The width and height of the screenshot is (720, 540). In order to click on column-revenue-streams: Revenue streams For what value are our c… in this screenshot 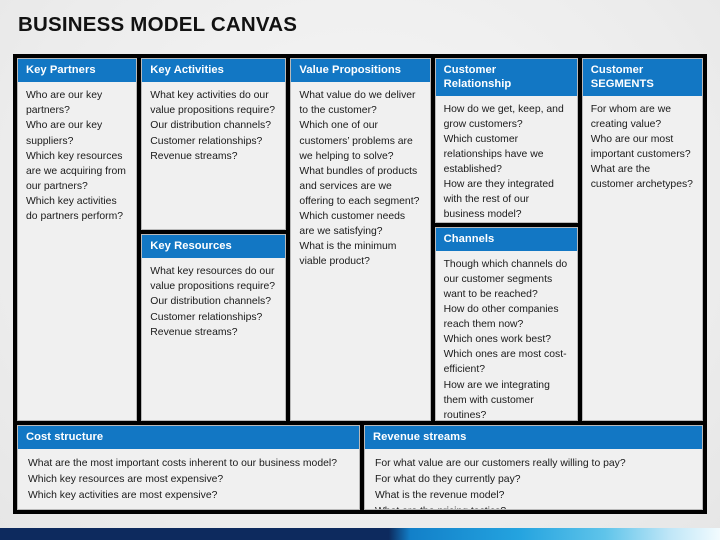, I will do `click(533, 467)`.